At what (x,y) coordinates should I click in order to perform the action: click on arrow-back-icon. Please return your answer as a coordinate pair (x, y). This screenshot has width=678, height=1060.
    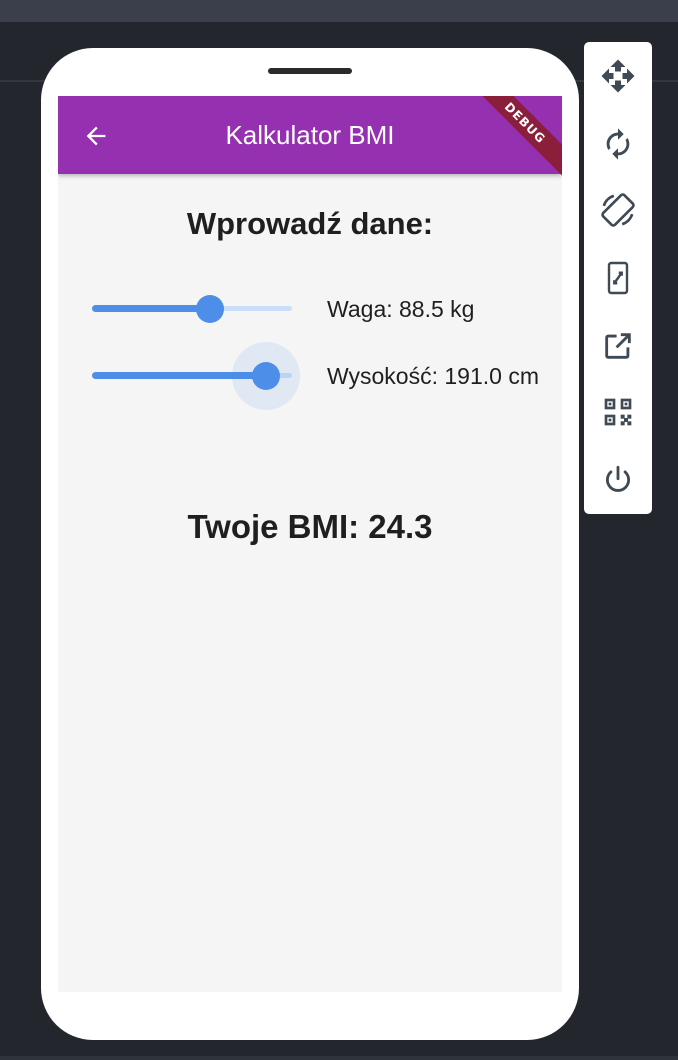
    Looking at the image, I should click on (96, 136).